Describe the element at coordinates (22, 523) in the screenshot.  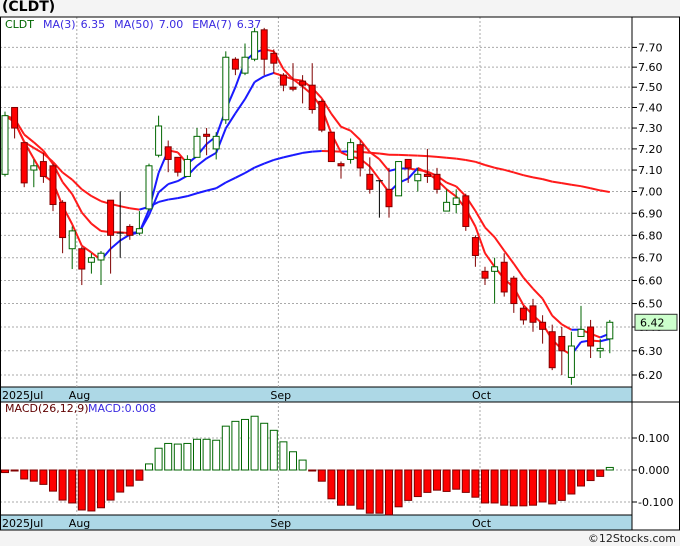
I see `date-label-bottom: 2025Jul` at that location.